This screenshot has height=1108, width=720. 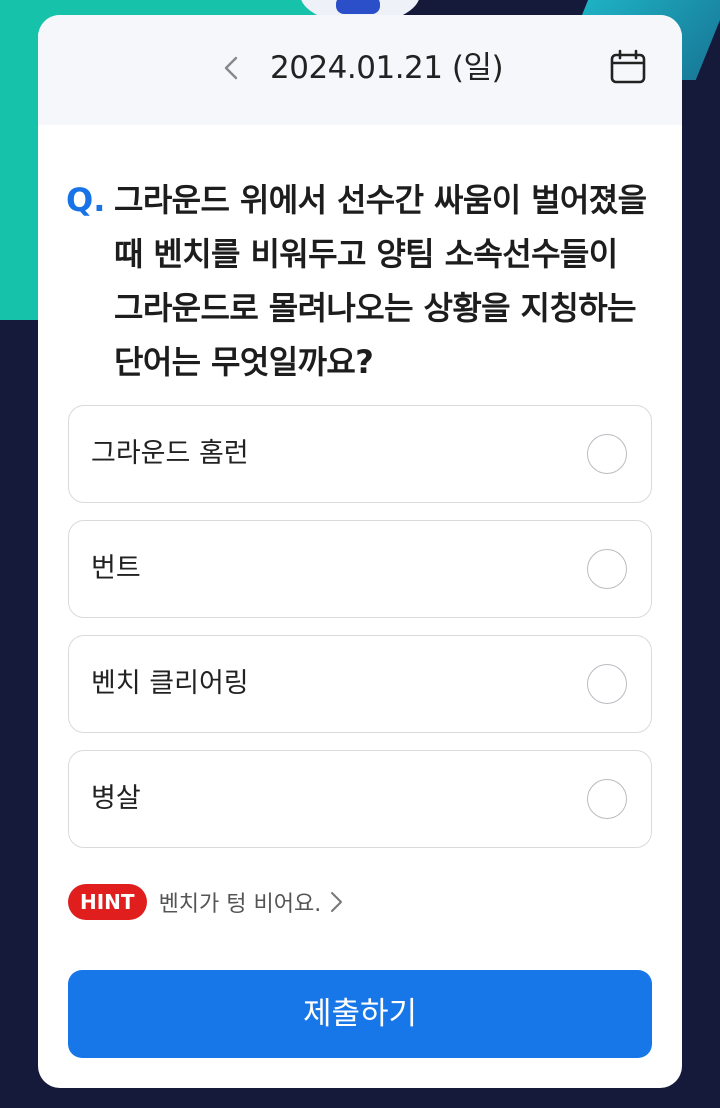 I want to click on calendar-button, so click(x=628, y=67).